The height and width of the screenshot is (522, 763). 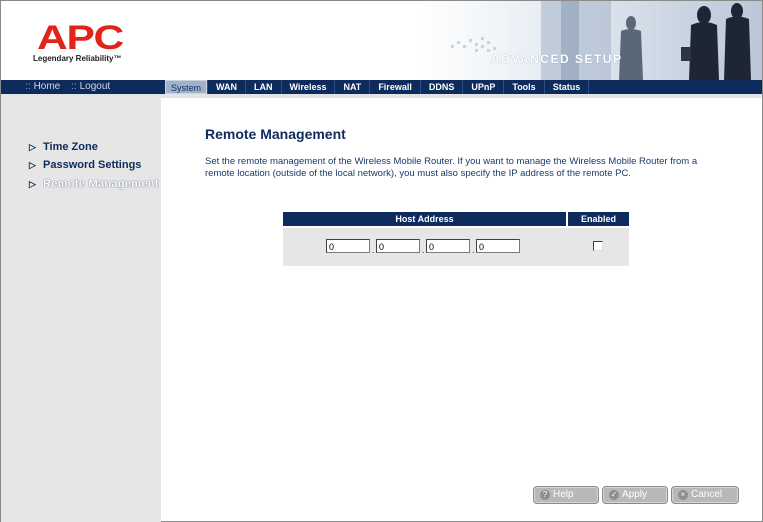 What do you see at coordinates (307, 87) in the screenshot?
I see `tab-wireless: Wireless` at bounding box center [307, 87].